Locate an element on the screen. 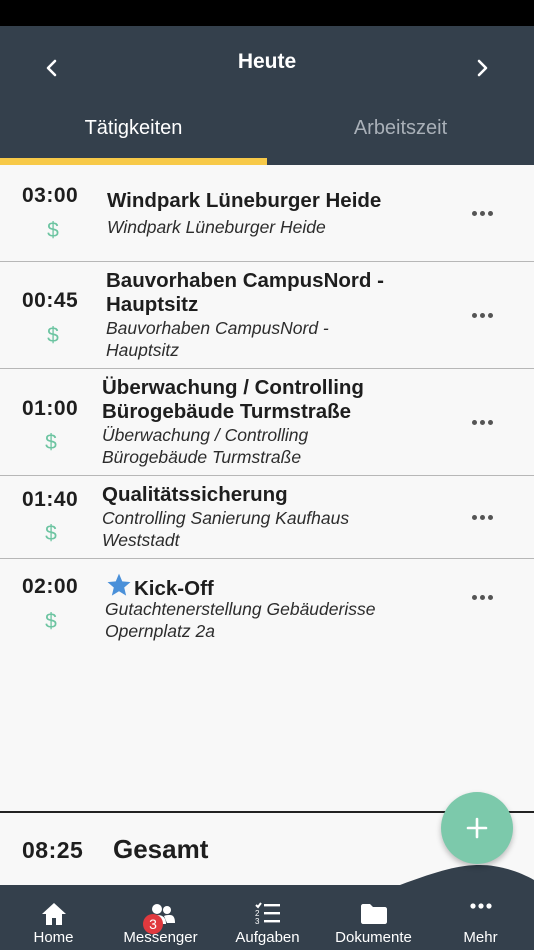 Image resolution: width=534 pixels, height=950 pixels. nav-label: Home is located at coordinates (53, 937).